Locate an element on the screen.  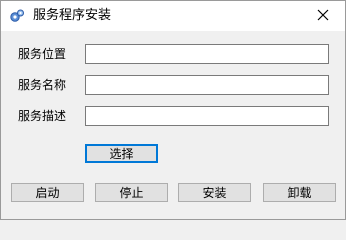
window-title: 服务程序安装 is located at coordinates (72, 15).